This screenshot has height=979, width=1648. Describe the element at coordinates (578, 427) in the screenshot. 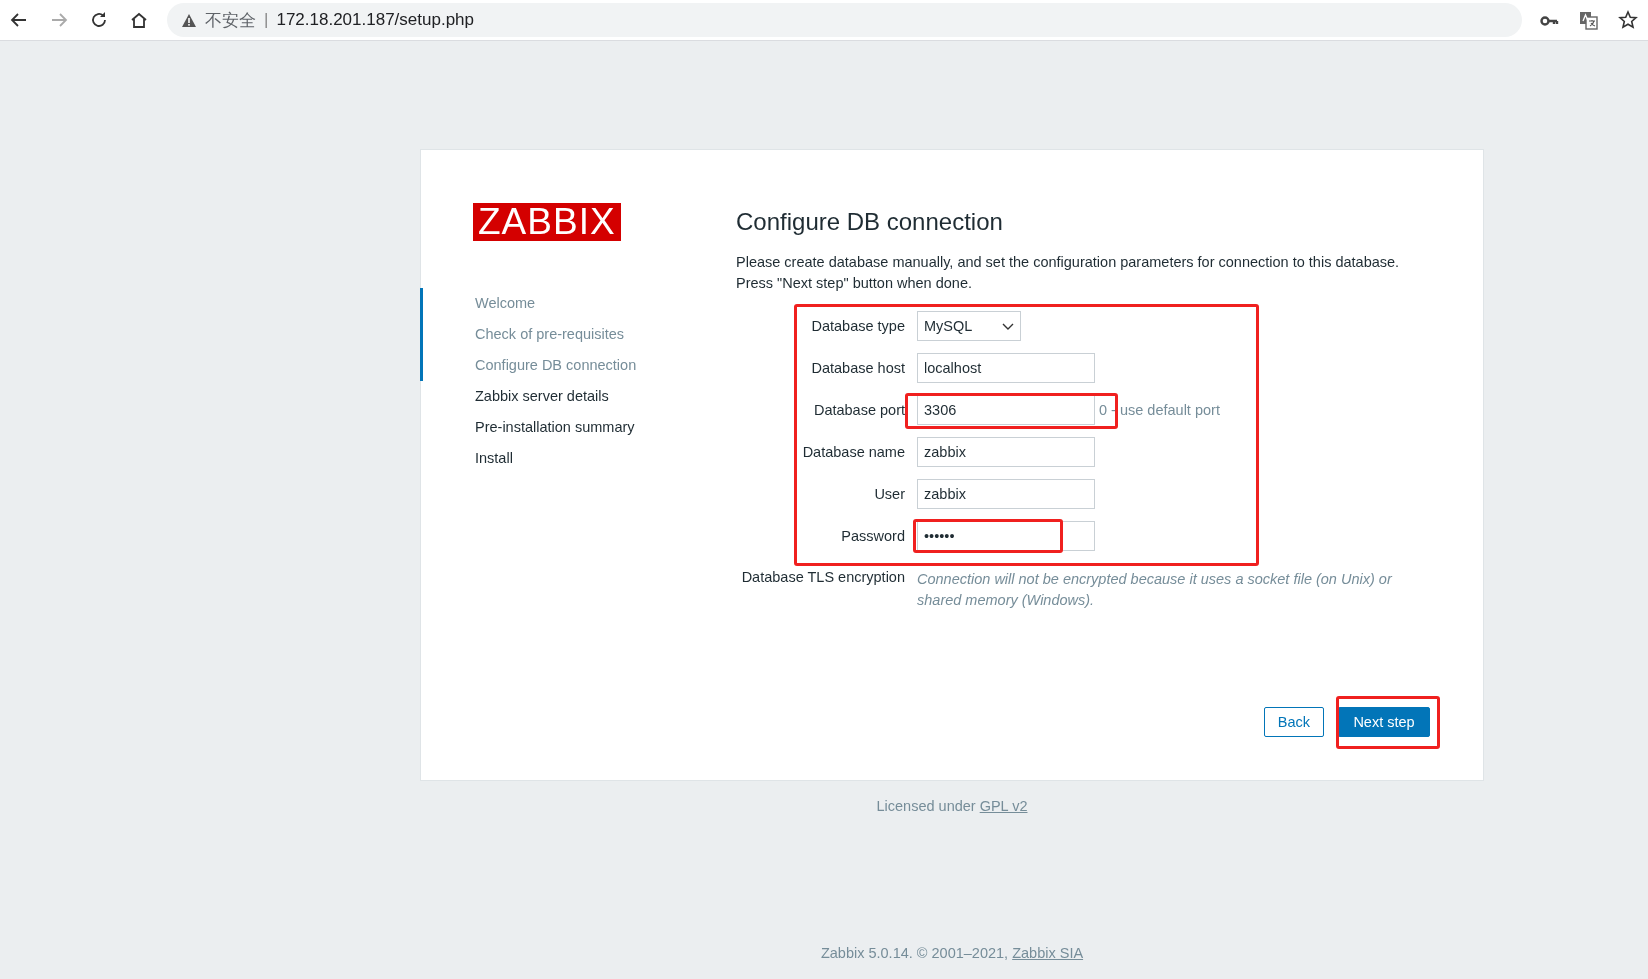

I see `setup-step: Pre-installation summary` at that location.